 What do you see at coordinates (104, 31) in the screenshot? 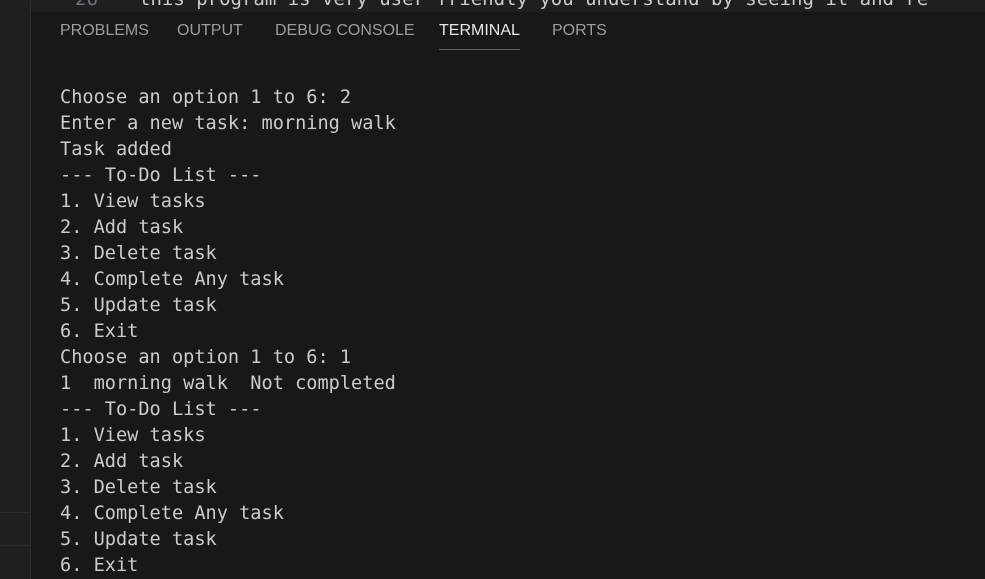
I see `tab-problems: PROBLEMS` at bounding box center [104, 31].